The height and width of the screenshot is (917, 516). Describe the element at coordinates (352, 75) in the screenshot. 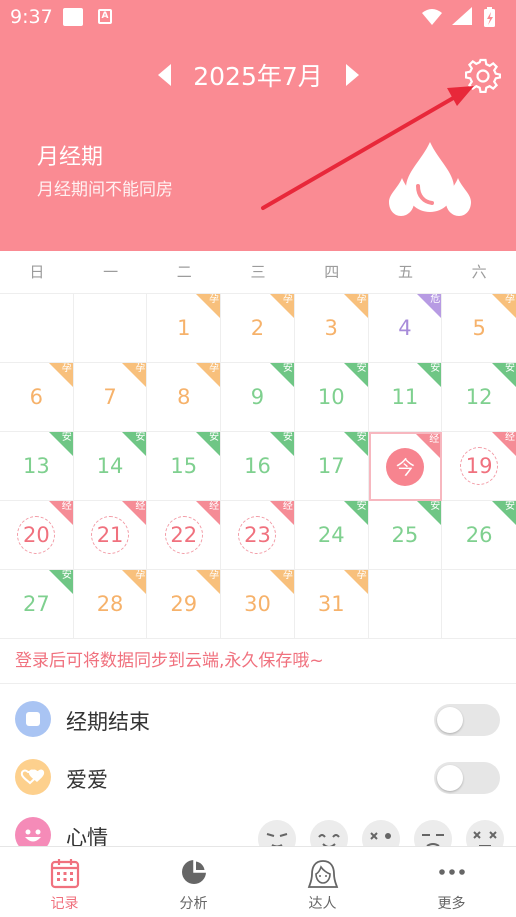

I see `next-month-arrow-icon` at that location.